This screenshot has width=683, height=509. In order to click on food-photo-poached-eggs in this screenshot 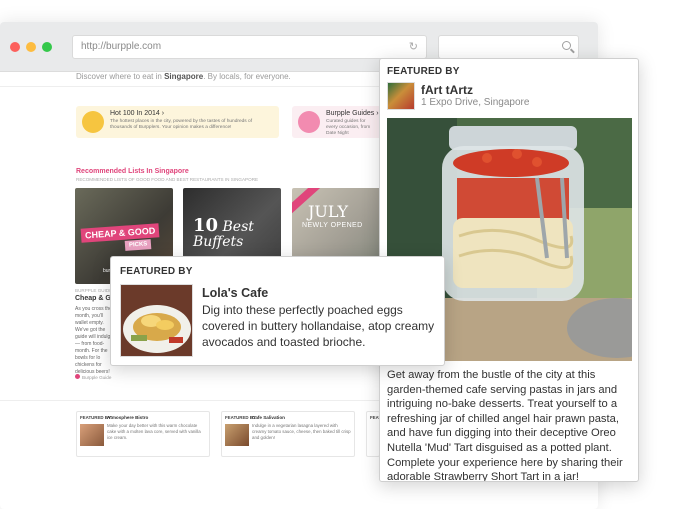, I will do `click(156, 320)`.